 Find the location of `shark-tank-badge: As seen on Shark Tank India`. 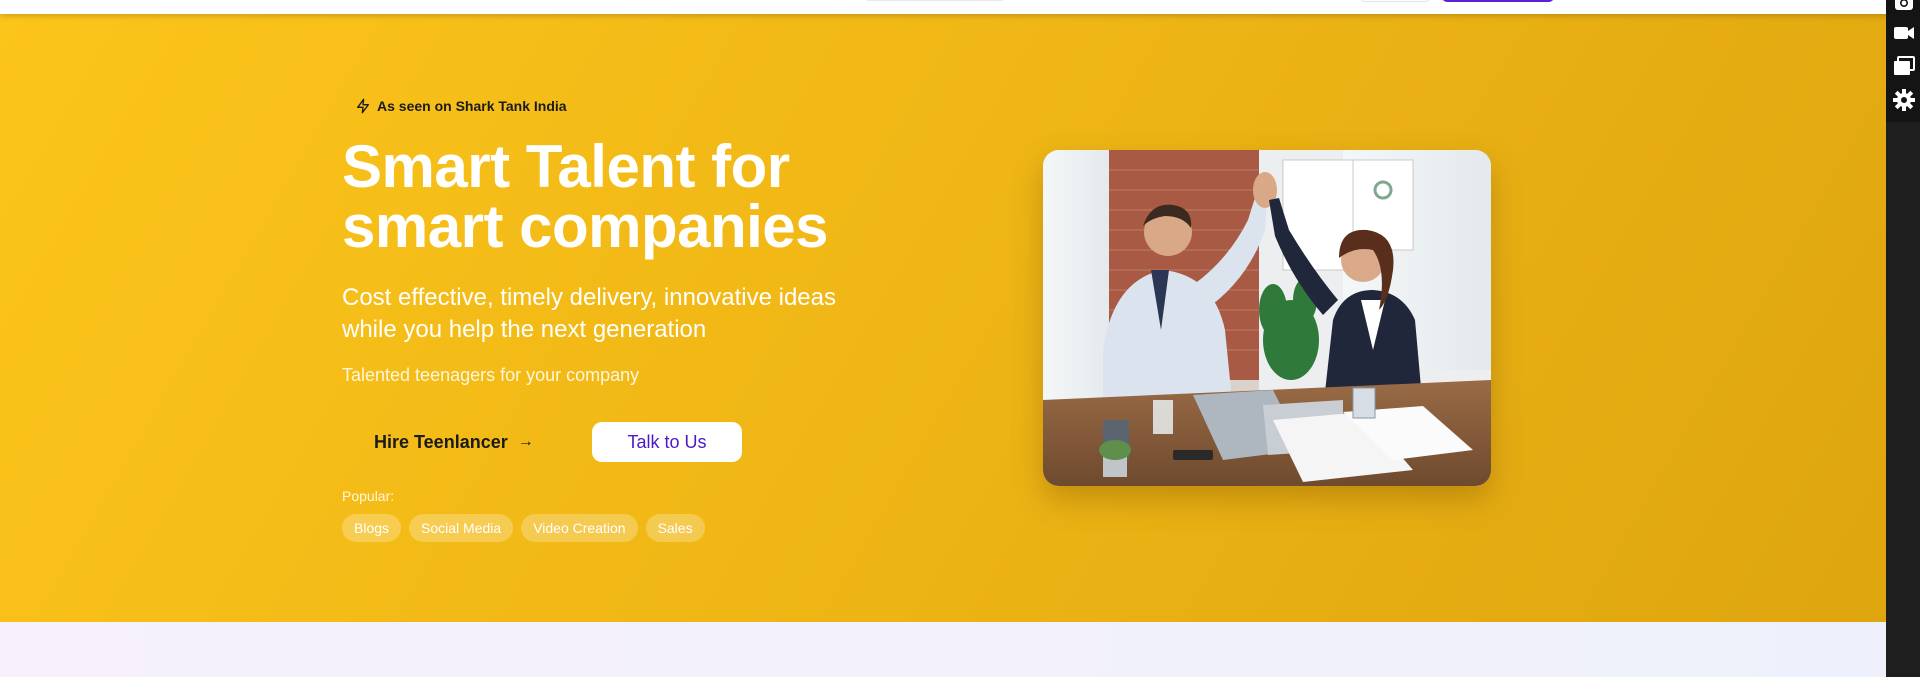

shark-tank-badge: As seen on Shark Tank India is located at coordinates (461, 106).